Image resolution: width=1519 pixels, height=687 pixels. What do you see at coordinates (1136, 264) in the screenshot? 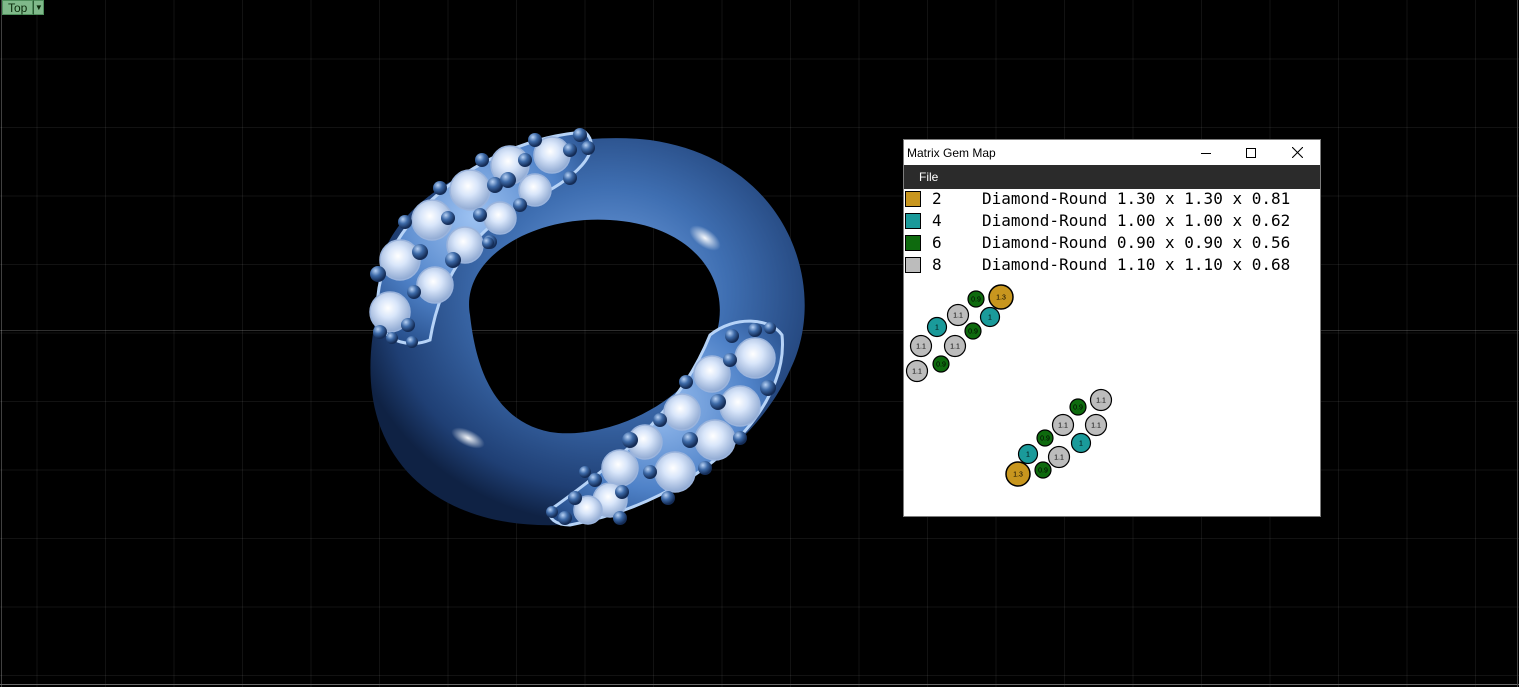
I see `legend-description: Diamond-Round 1.10 x 1.10 x 0.68` at bounding box center [1136, 264].